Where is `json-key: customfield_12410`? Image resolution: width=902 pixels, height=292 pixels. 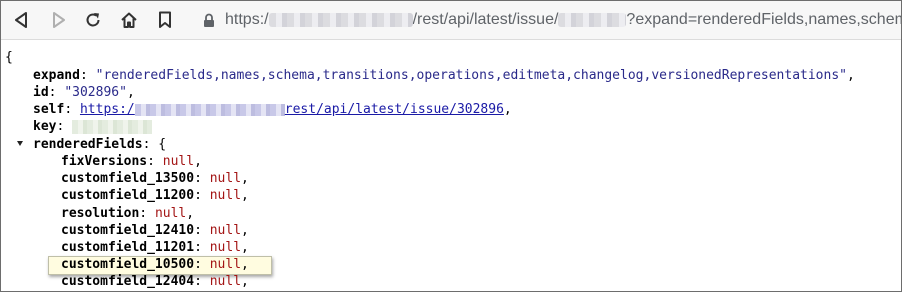 json-key: customfield_12410 is located at coordinates (128, 230).